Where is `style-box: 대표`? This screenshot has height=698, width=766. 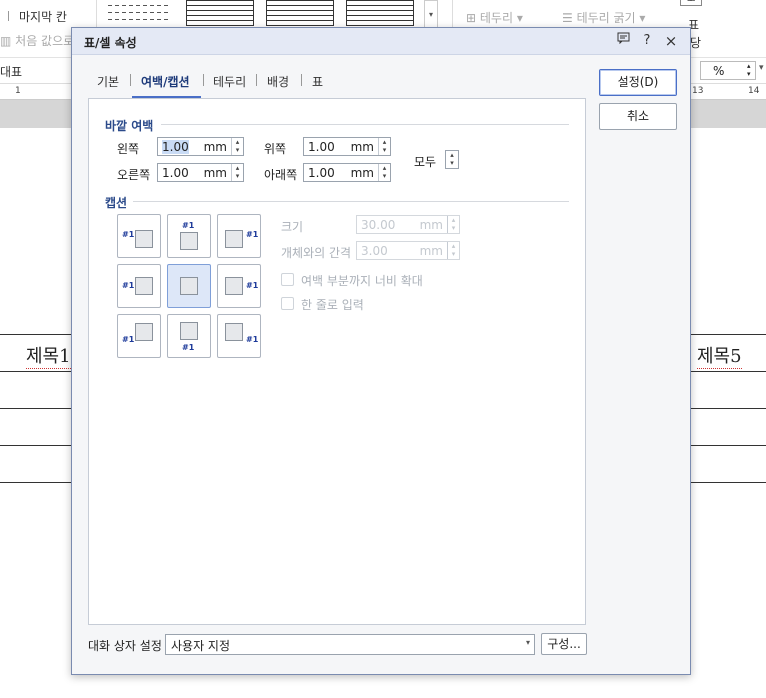 style-box: 대표 is located at coordinates (11, 71).